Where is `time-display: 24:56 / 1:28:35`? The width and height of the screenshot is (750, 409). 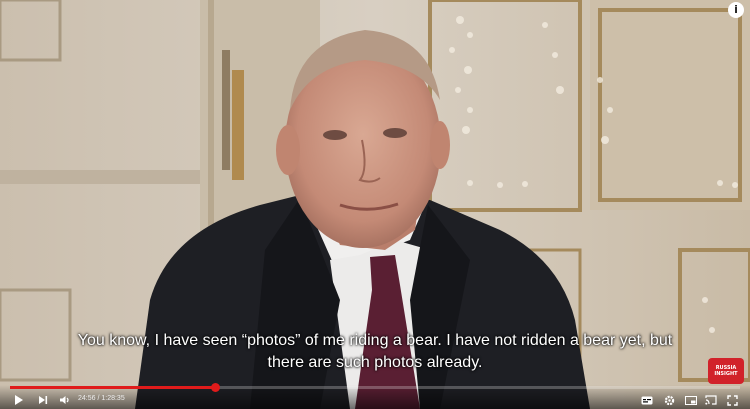
time-display: 24:56 / 1:28:35 is located at coordinates (101, 398).